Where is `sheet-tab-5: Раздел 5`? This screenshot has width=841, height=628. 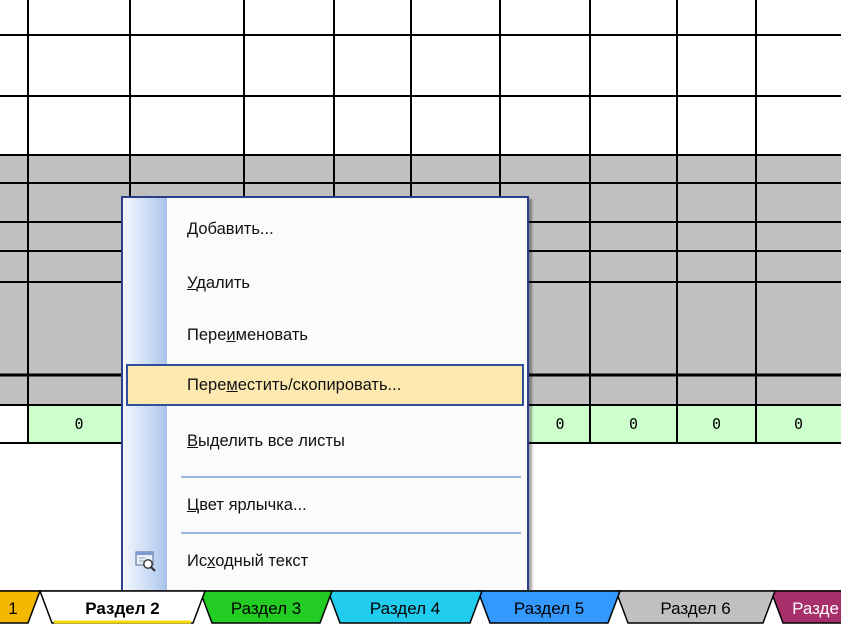 sheet-tab-5: Раздел 5 is located at coordinates (549, 607).